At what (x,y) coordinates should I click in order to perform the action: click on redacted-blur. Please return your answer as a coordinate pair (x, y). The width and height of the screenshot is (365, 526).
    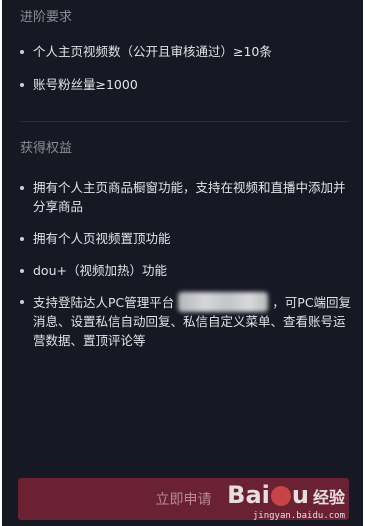
    Looking at the image, I should click on (223, 302).